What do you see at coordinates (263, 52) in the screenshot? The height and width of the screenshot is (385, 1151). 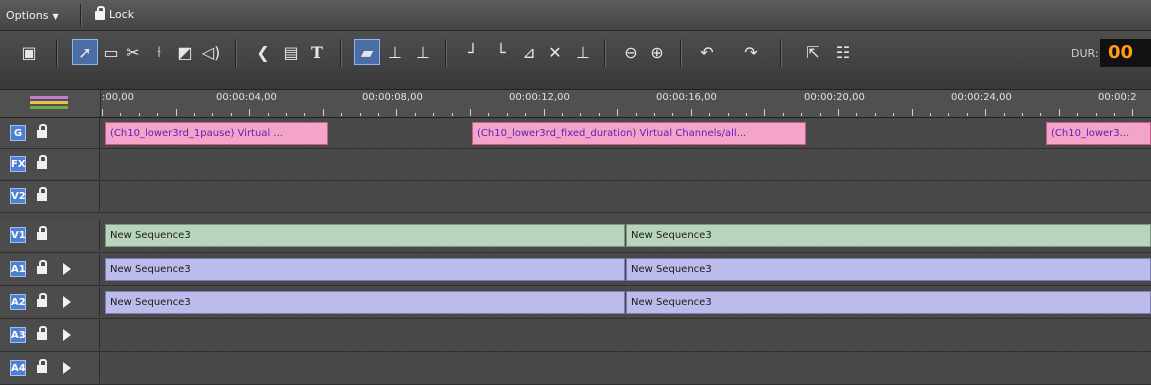 I see `link-icon: ❮` at bounding box center [263, 52].